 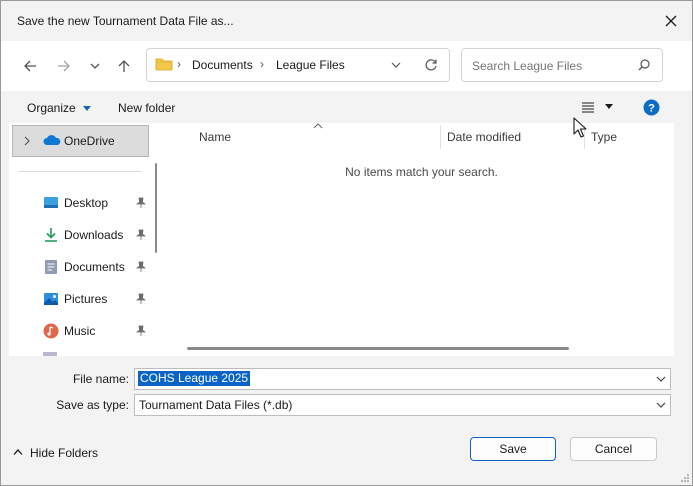 I want to click on nav-label-music: Music, so click(x=80, y=331).